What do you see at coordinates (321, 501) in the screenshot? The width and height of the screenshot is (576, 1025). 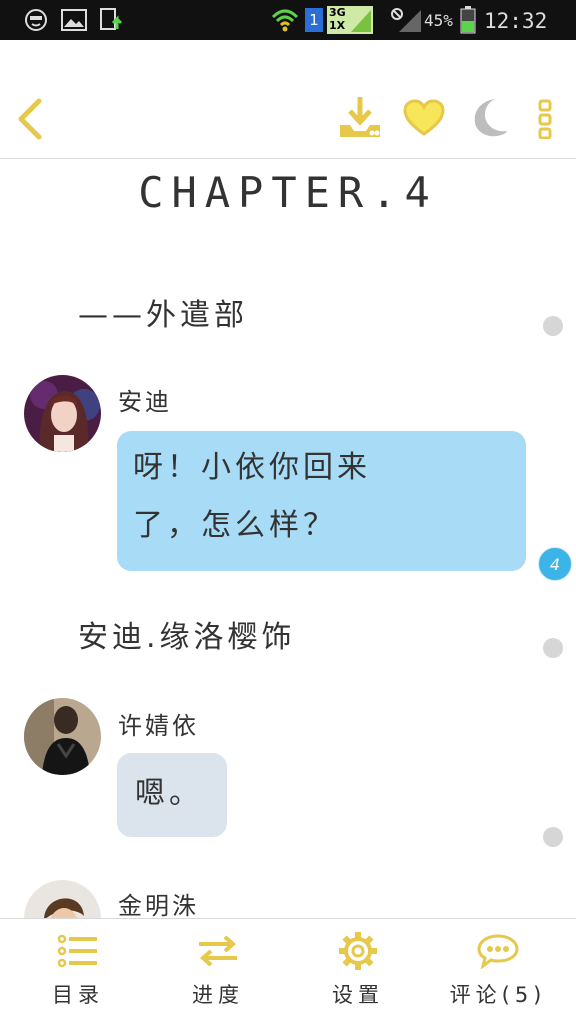 I see `message-bubble: 呀！小依你回来 了，怎么样？` at bounding box center [321, 501].